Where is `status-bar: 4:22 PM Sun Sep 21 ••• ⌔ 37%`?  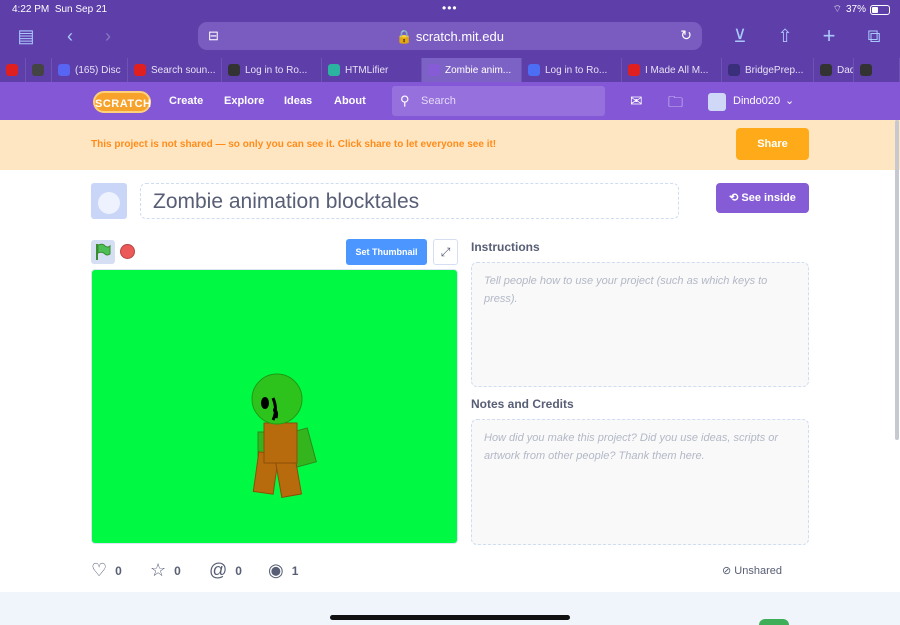 status-bar: 4:22 PM Sun Sep 21 ••• ⌔ 37% is located at coordinates (450, 9).